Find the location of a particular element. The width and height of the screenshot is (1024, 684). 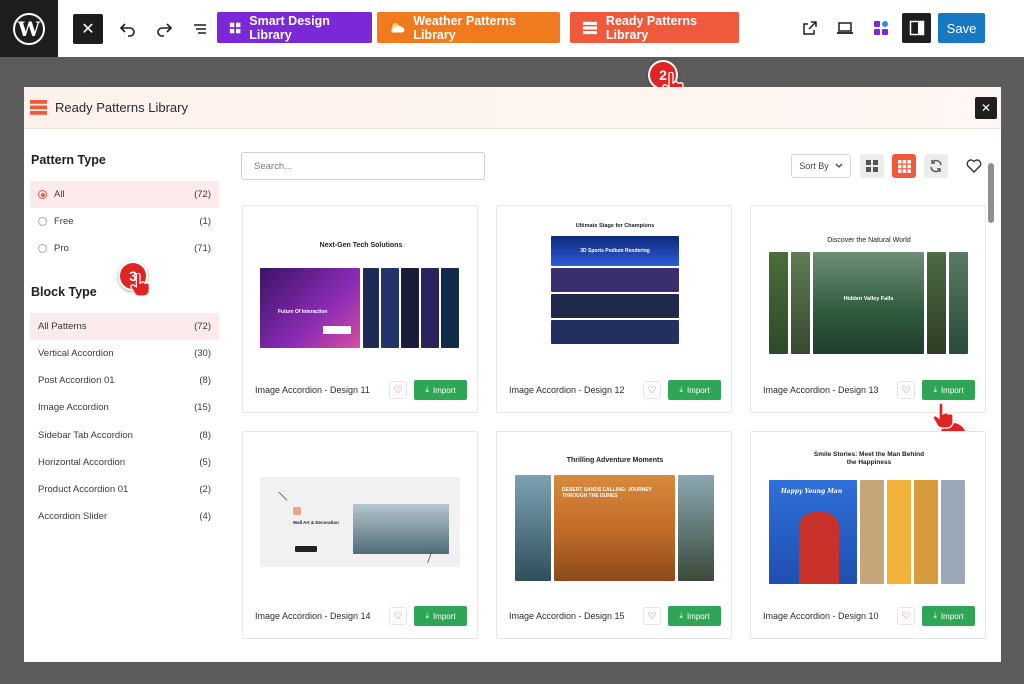

filter-count: (15) is located at coordinates (202, 407).